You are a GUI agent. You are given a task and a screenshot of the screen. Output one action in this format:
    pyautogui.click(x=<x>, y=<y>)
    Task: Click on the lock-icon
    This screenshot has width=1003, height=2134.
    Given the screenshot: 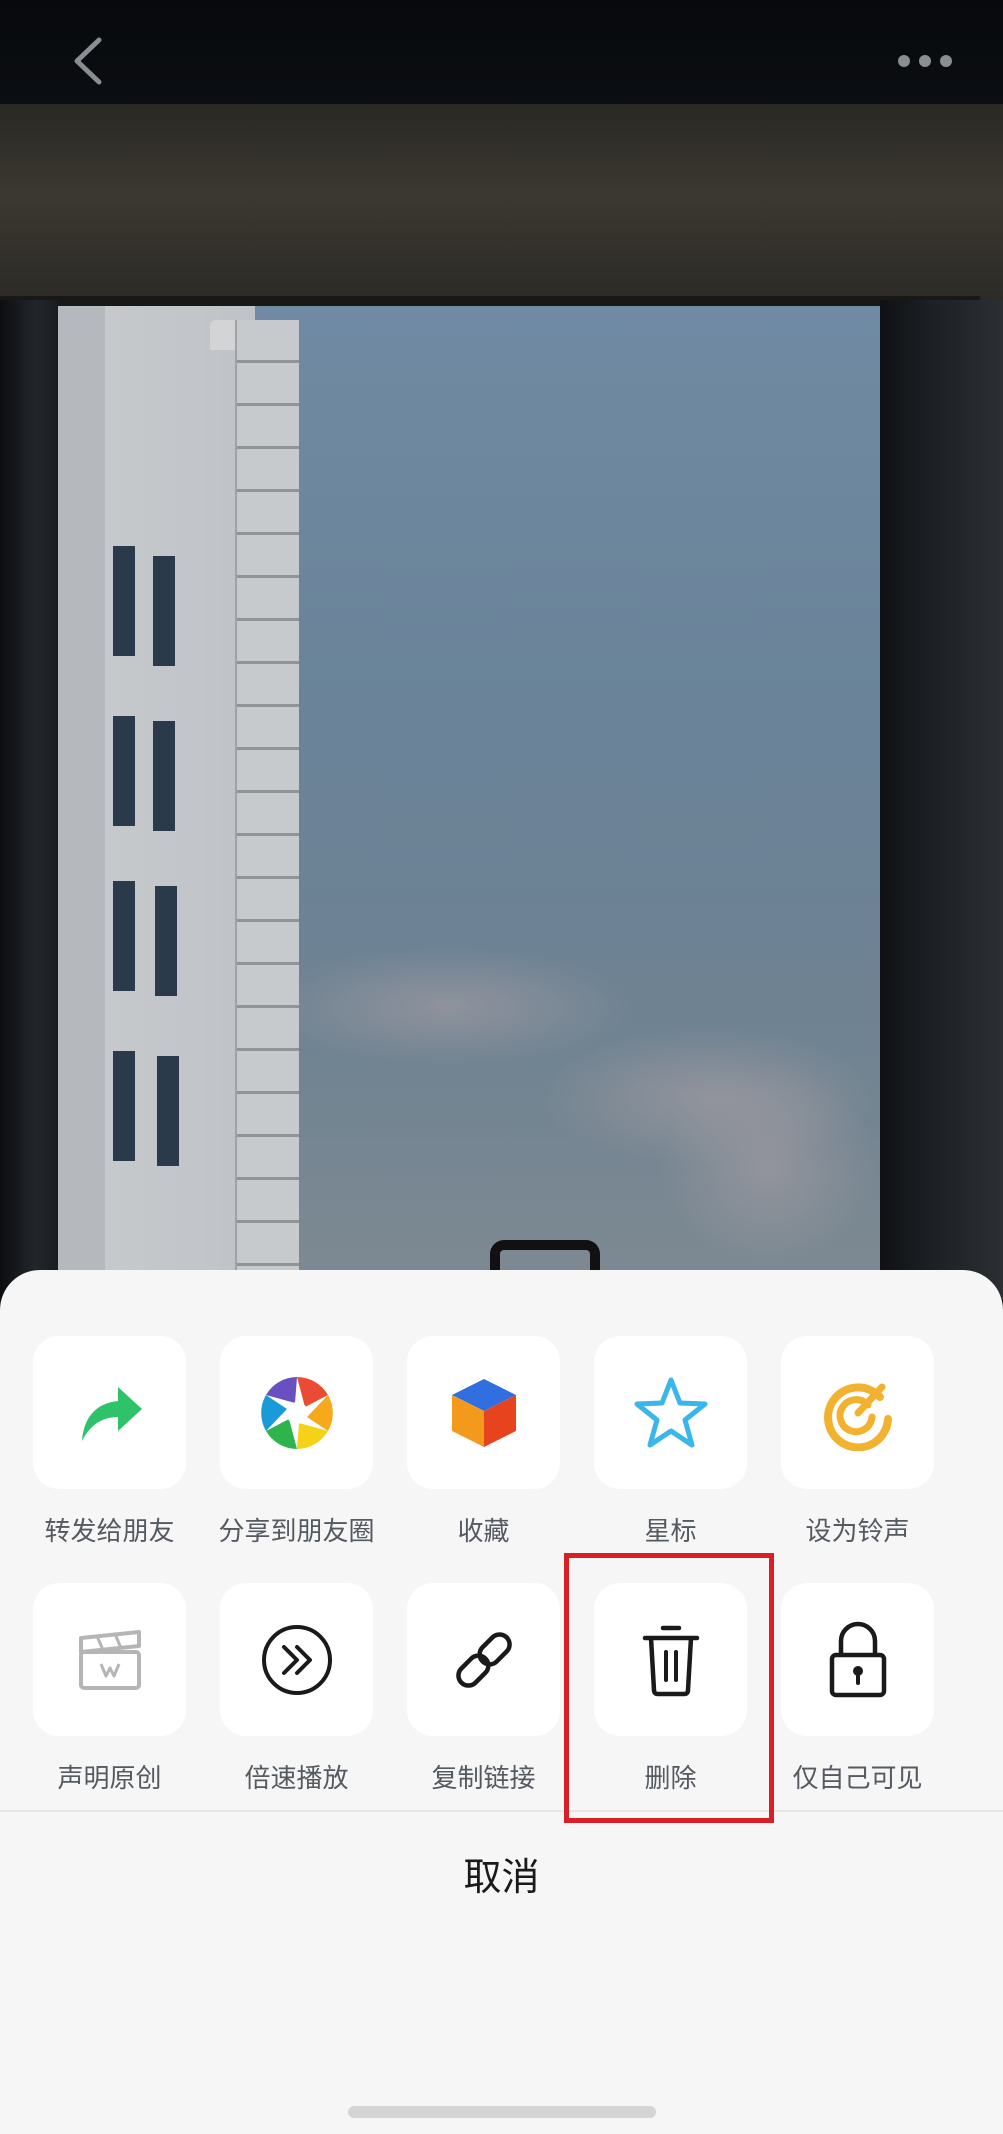 What is the action you would take?
    pyautogui.click(x=857, y=1659)
    